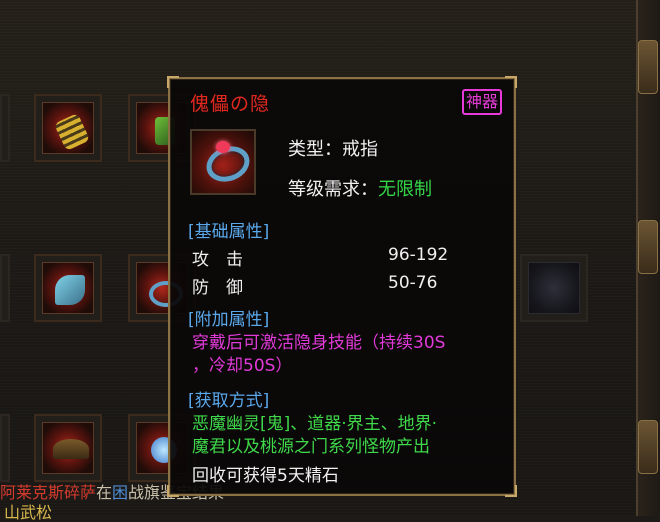  Describe the element at coordinates (333, 189) in the screenshot. I see `level-requirement-label: 等级需求：` at that location.